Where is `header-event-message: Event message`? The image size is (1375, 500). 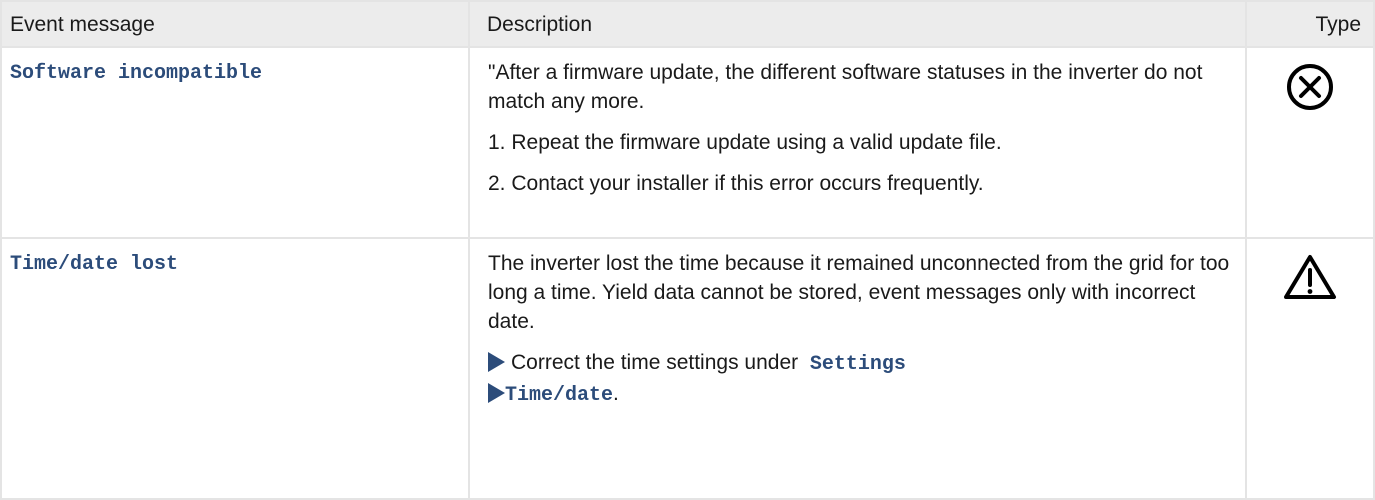 header-event-message: Event message is located at coordinates (235, 24).